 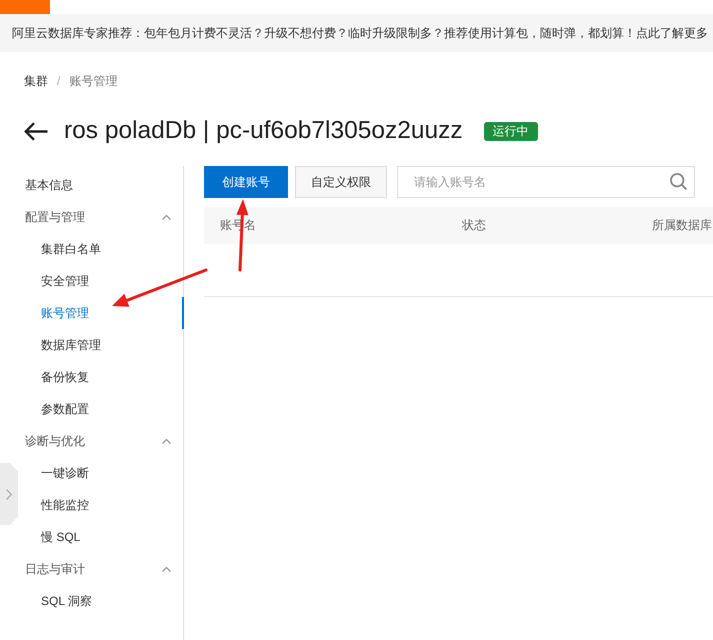 I want to click on column-header: 状态, so click(x=474, y=225).